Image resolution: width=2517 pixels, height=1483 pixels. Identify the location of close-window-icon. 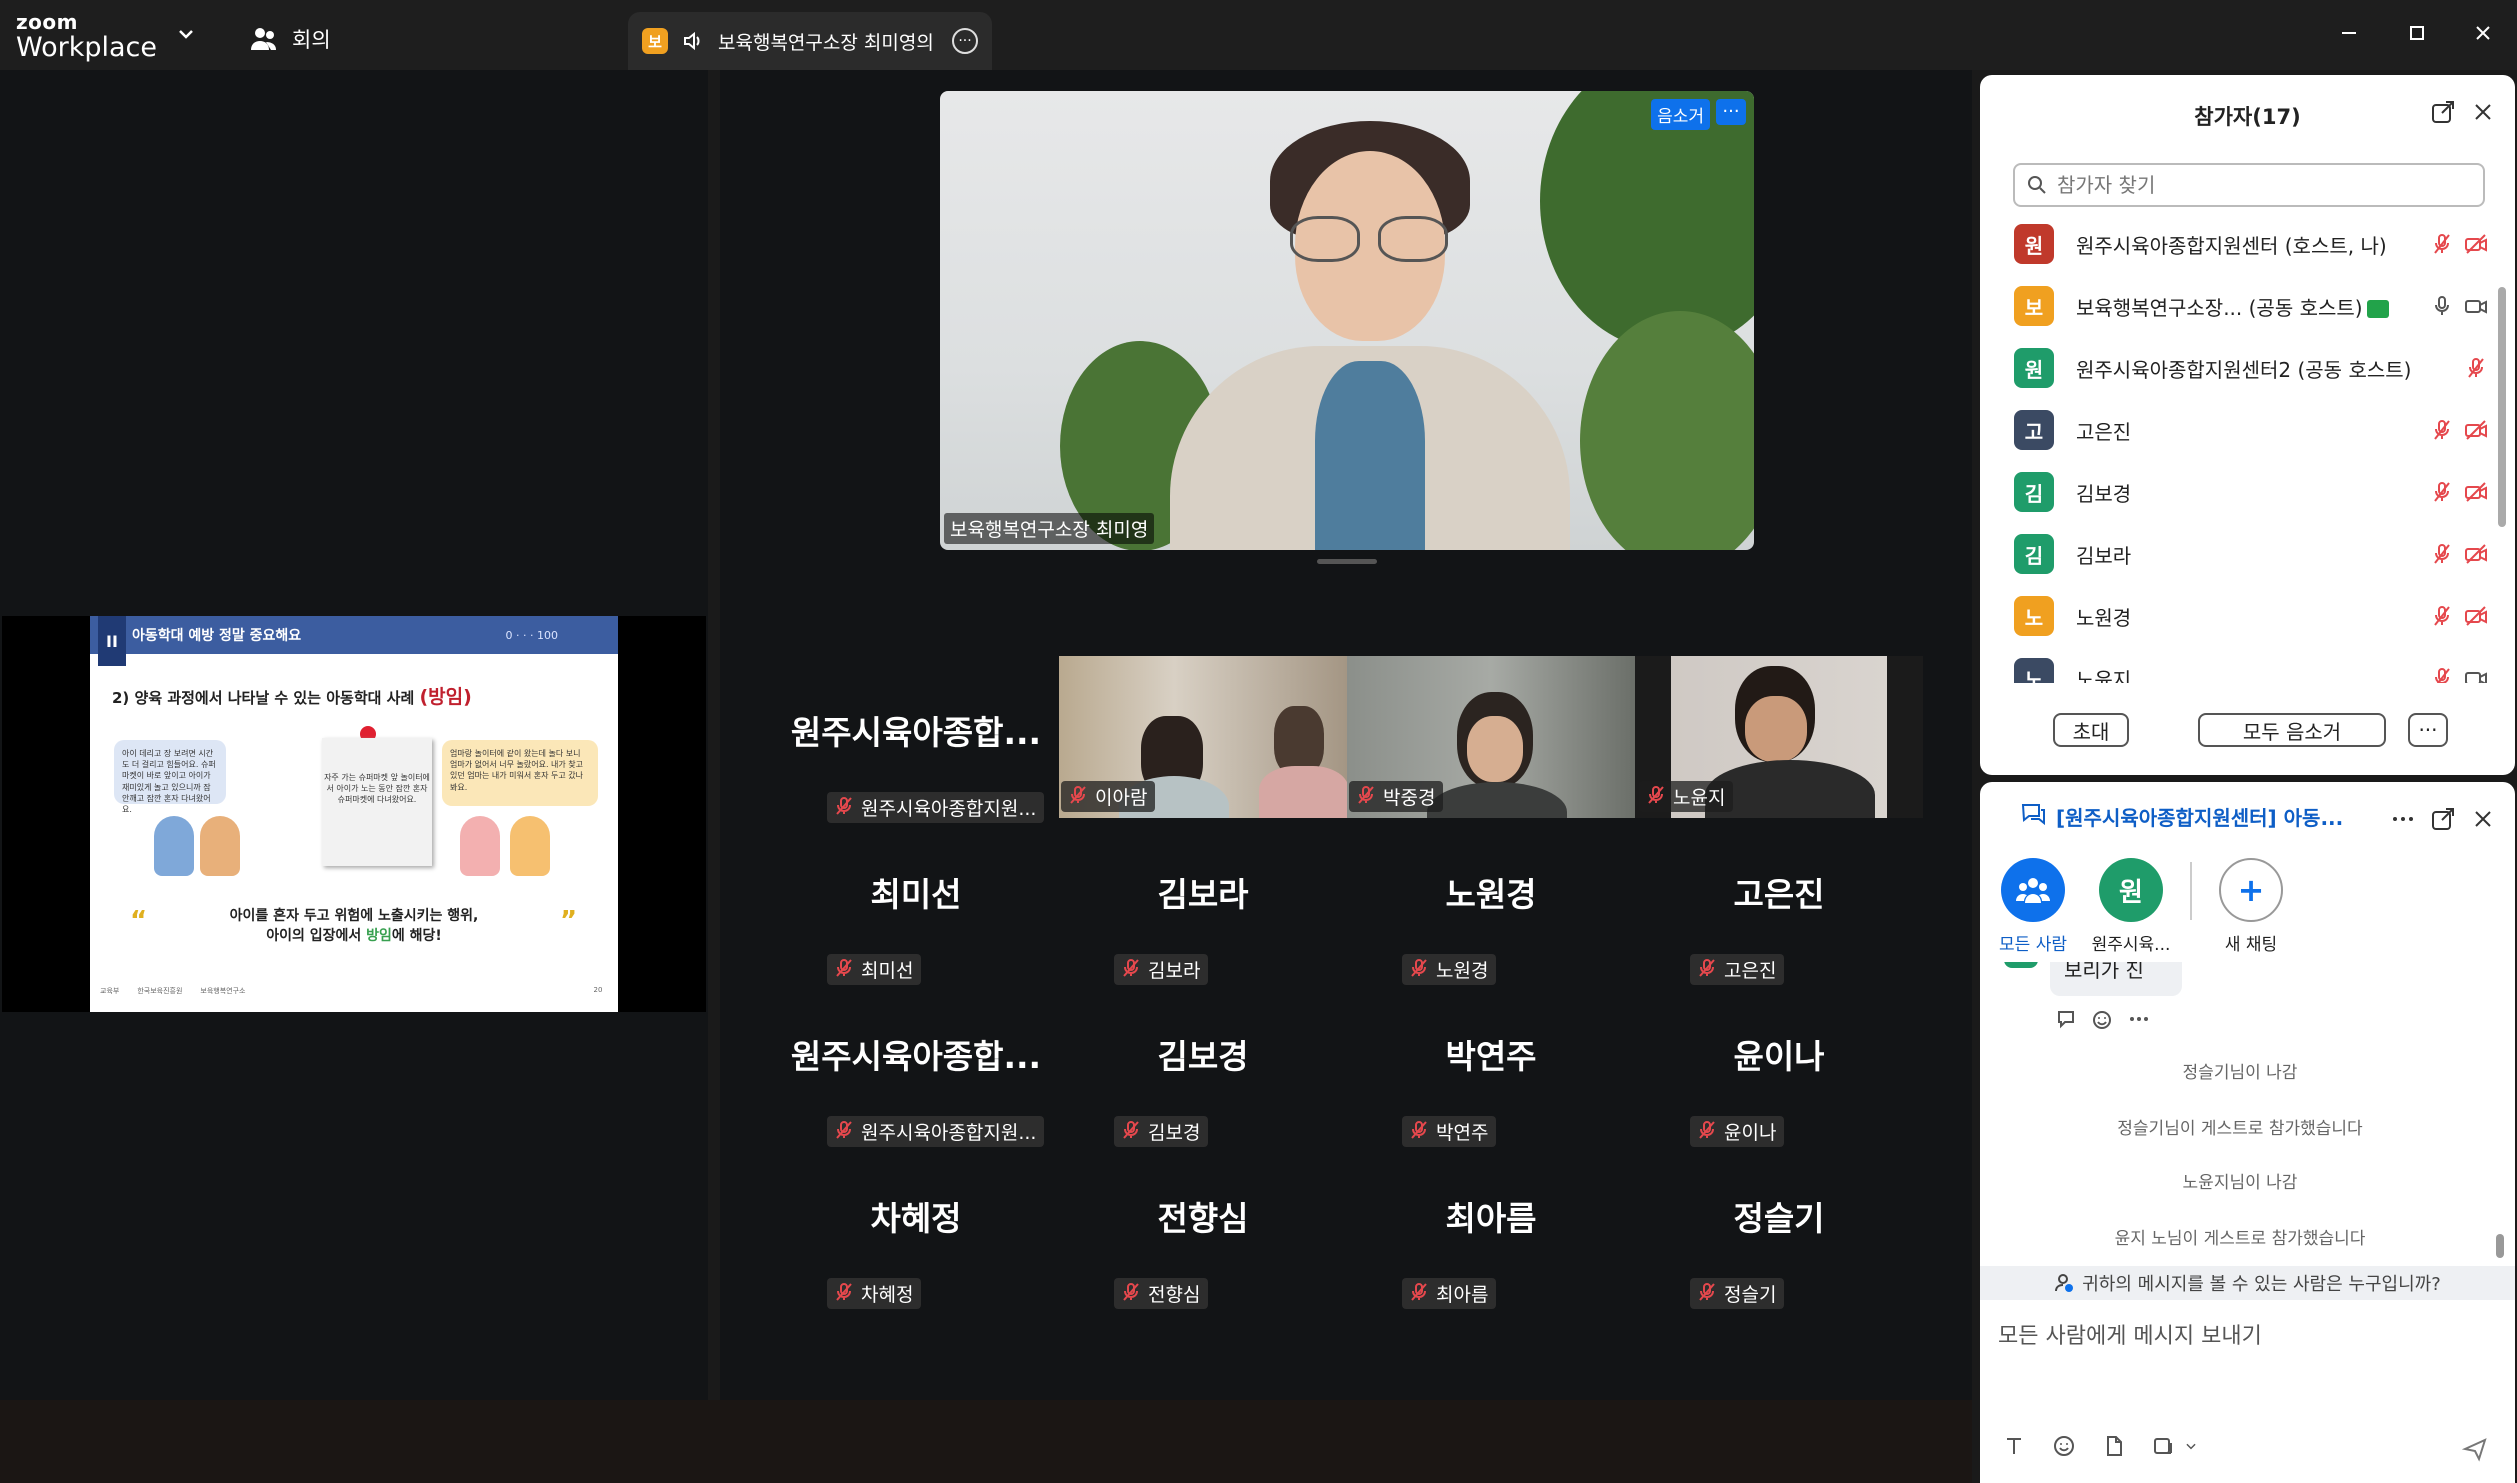
(2483, 33).